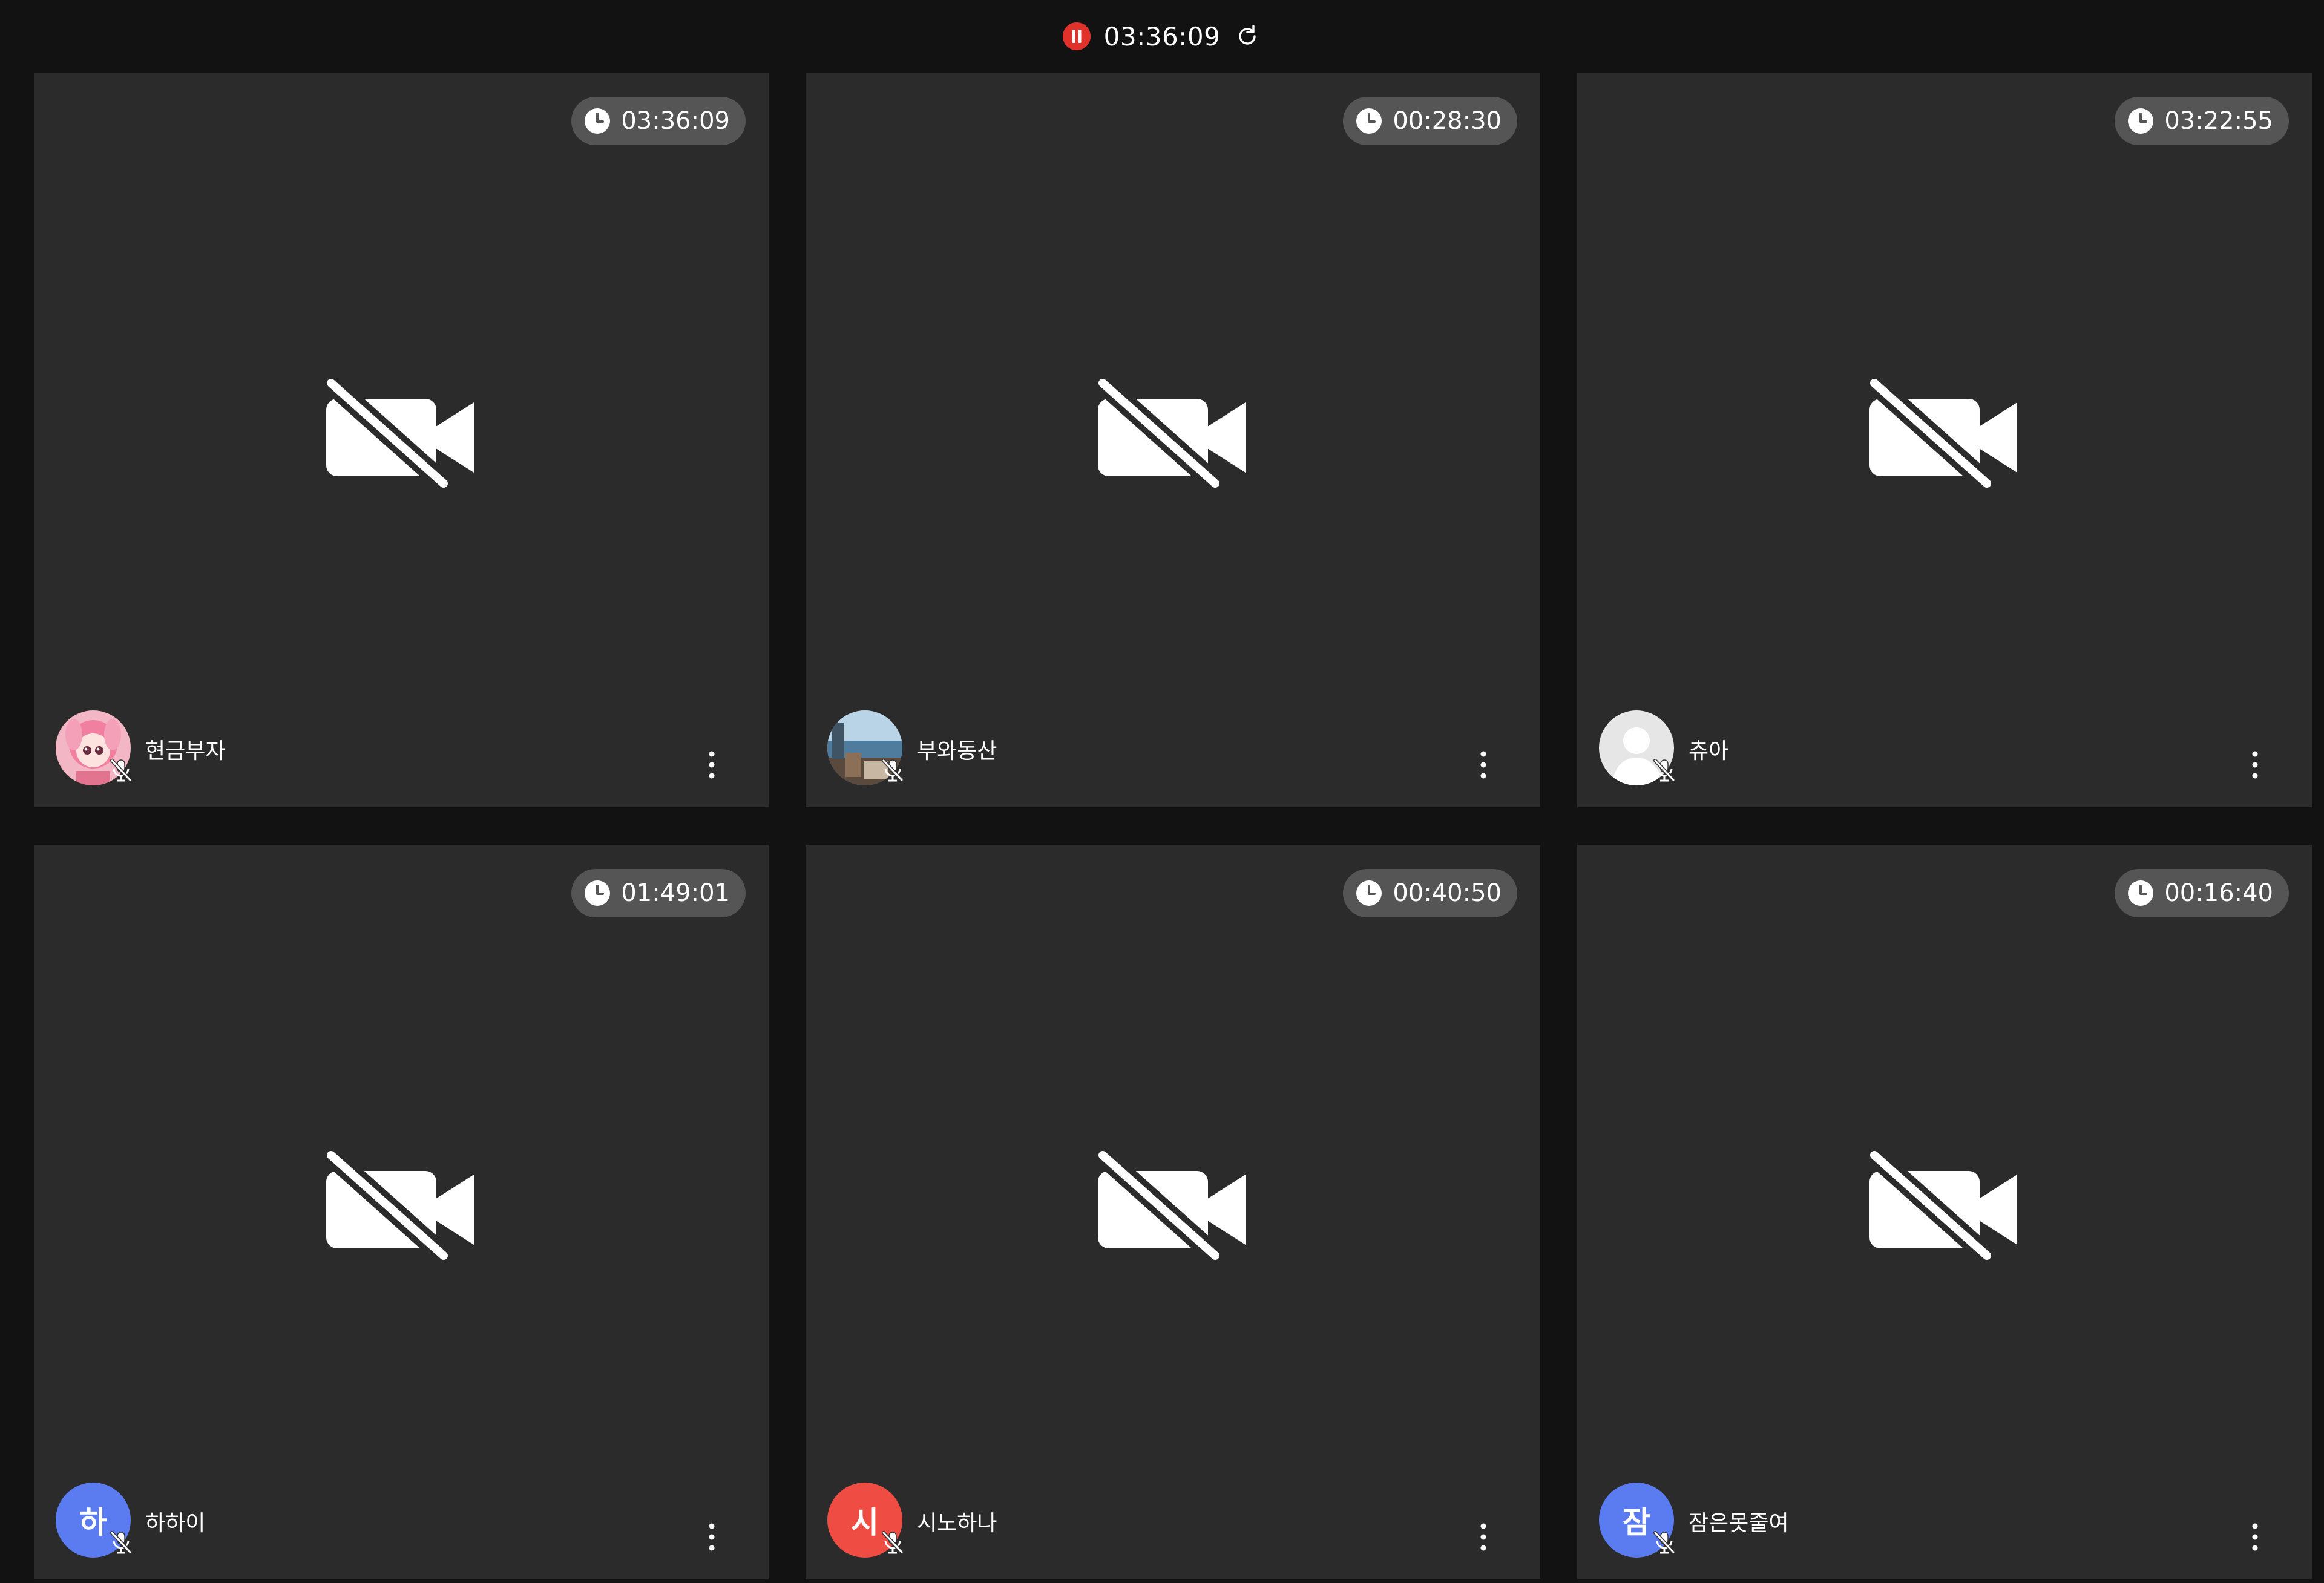  I want to click on participant-timer: 00:28:30, so click(1430, 121).